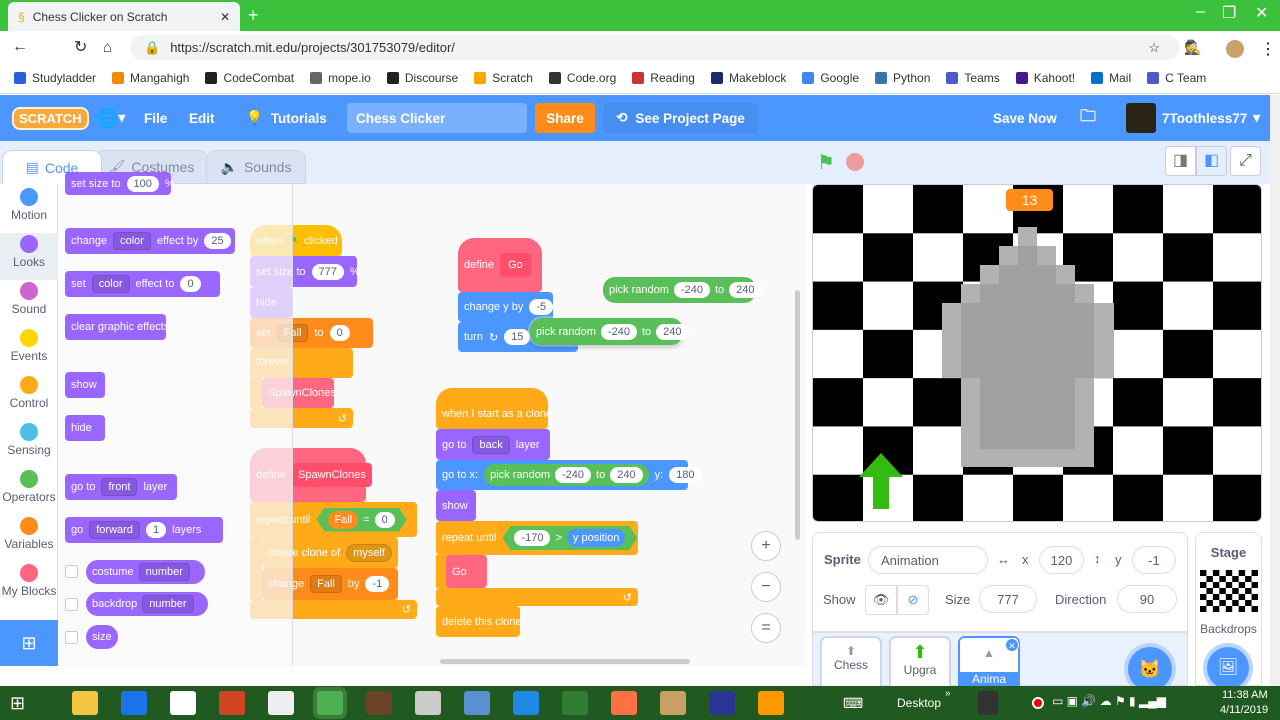 The image size is (1280, 720). I want to click on bookmark-mopeio: mope.io, so click(340, 78).